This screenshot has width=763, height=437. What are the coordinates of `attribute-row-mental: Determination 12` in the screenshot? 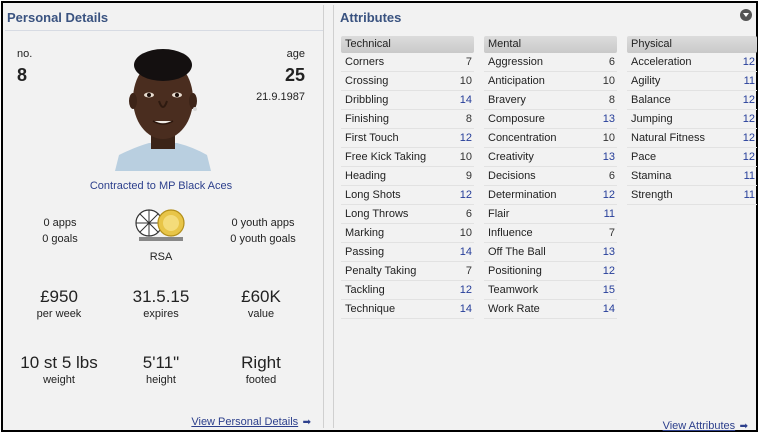 It's located at (550, 195).